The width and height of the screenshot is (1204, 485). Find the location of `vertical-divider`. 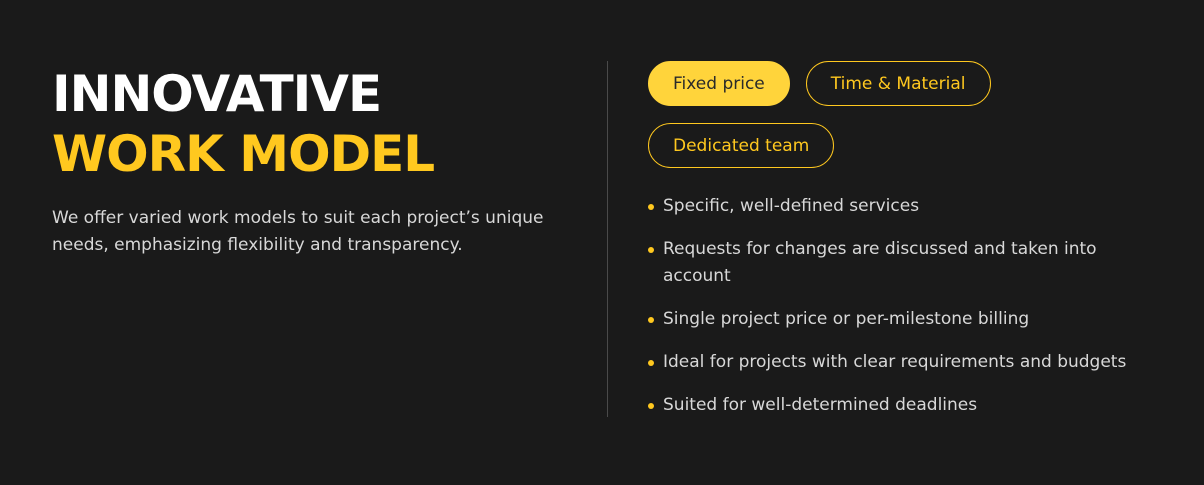

vertical-divider is located at coordinates (607, 239).